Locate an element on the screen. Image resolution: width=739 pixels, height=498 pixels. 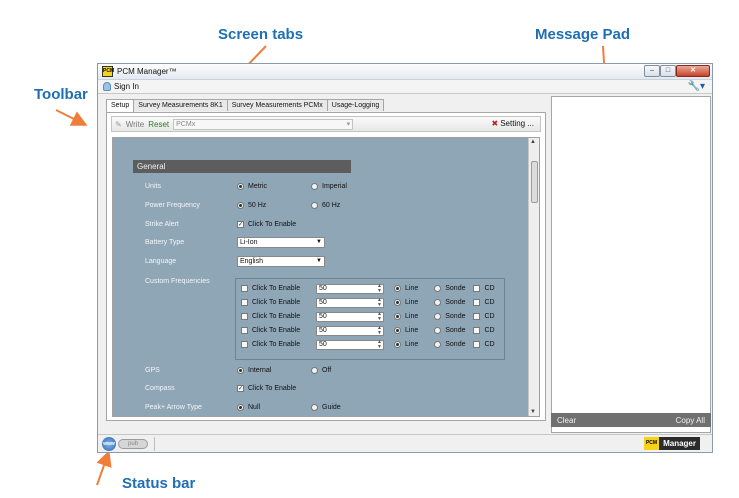
units-imperial-radio: Imperial is located at coordinates (329, 186).